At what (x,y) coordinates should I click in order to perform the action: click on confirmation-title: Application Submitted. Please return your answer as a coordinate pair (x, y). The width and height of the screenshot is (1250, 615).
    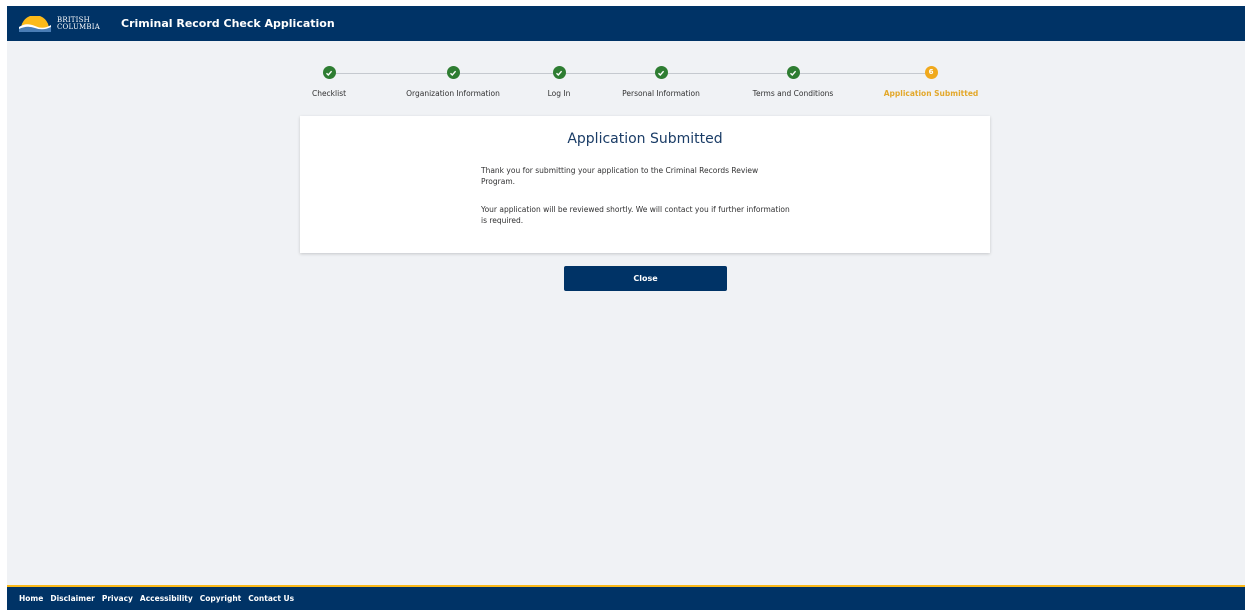
    Looking at the image, I should click on (645, 139).